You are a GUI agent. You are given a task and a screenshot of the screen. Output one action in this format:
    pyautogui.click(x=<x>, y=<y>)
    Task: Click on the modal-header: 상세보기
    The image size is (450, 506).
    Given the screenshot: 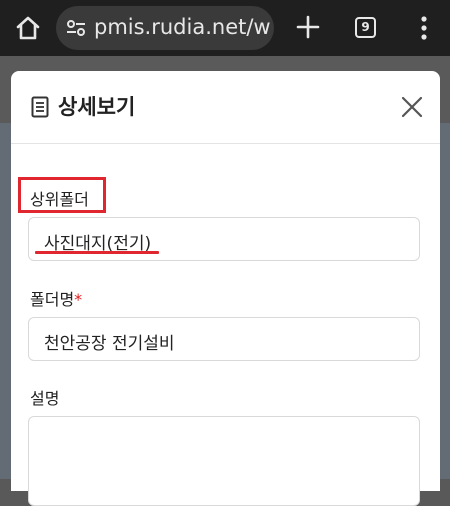 What is the action you would take?
    pyautogui.click(x=225, y=107)
    